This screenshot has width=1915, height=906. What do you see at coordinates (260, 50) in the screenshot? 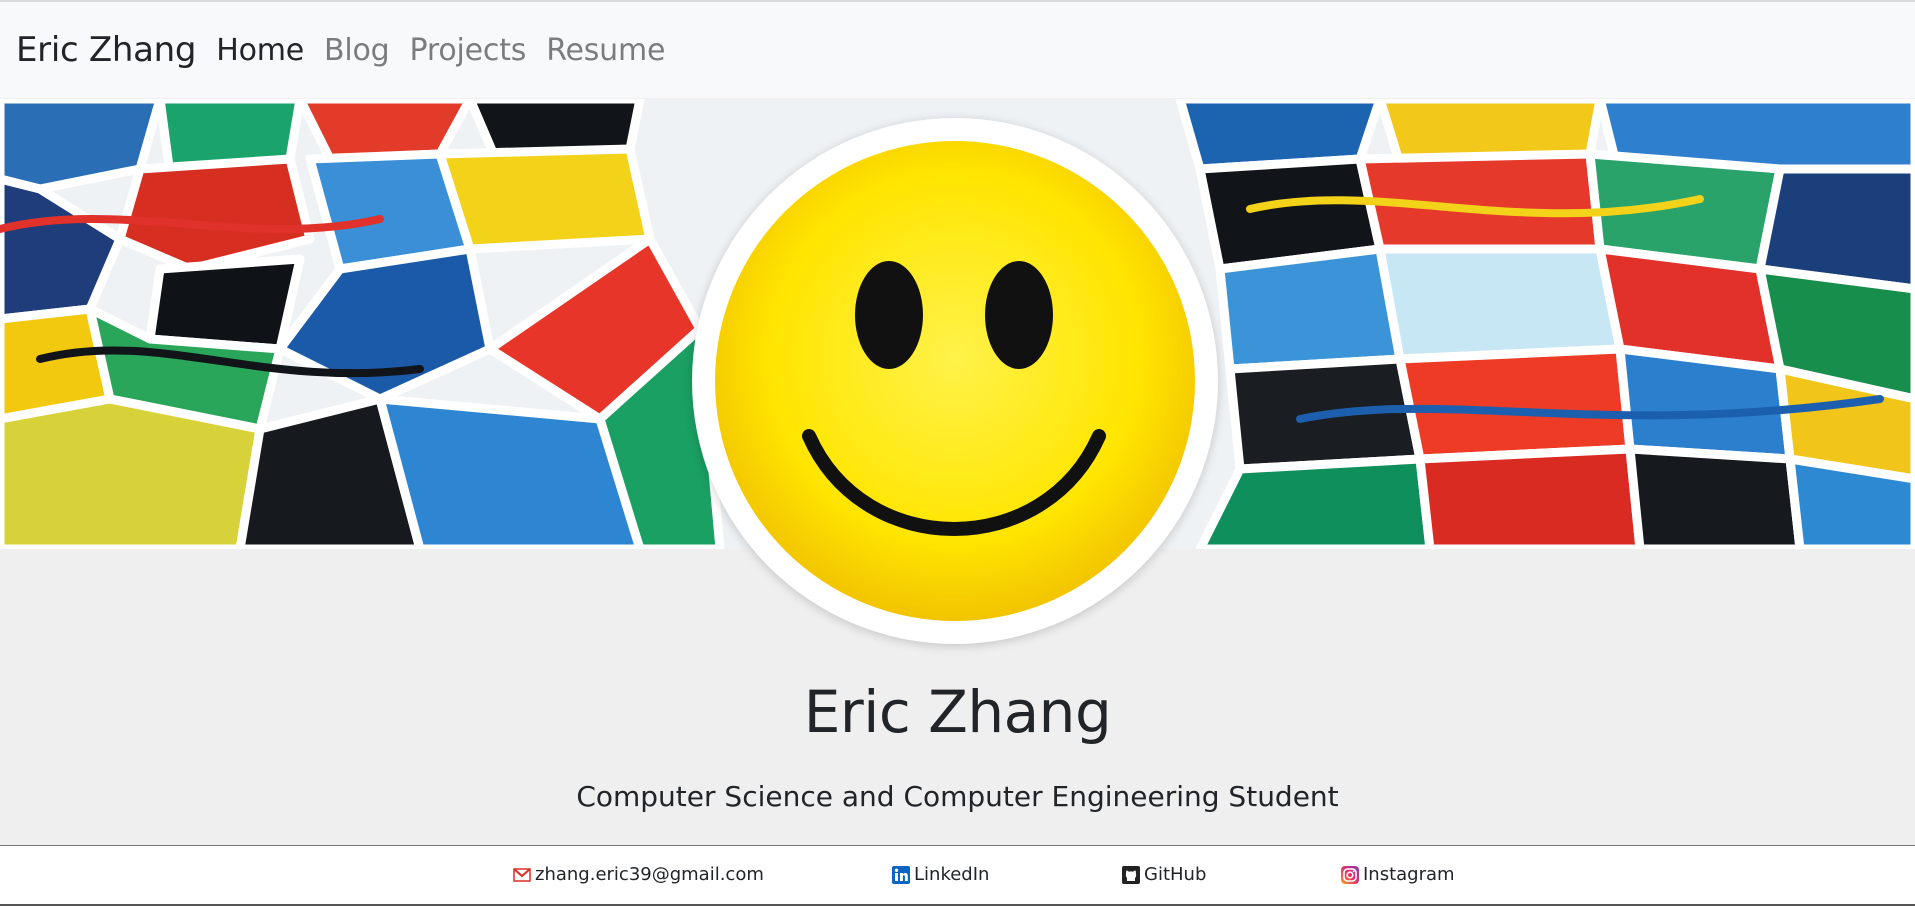
I see `nav-link-home: Home` at bounding box center [260, 50].